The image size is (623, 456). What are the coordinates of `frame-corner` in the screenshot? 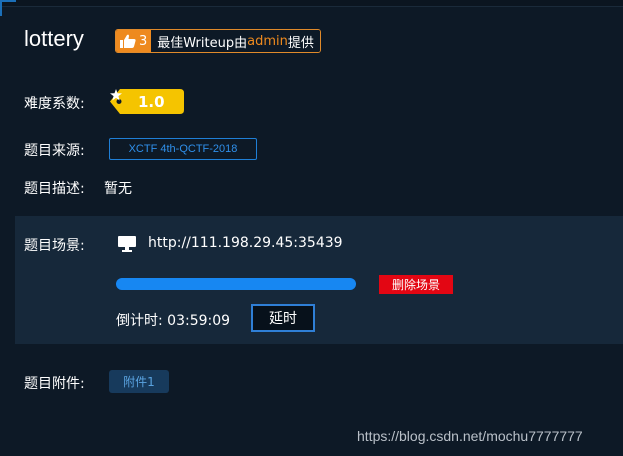 It's located at (8, 8).